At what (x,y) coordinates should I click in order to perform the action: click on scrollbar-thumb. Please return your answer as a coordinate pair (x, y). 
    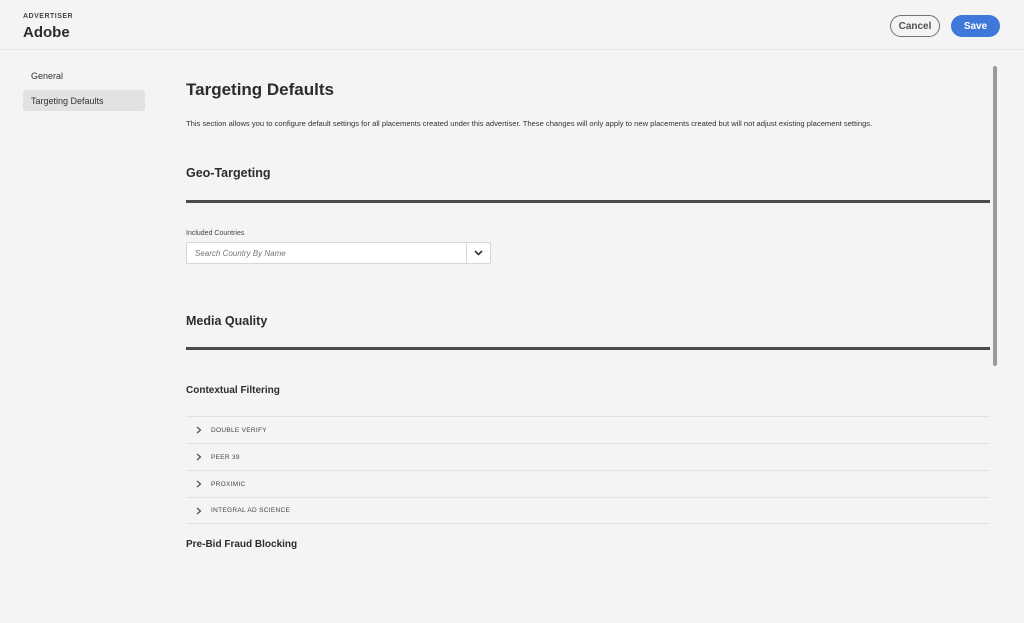
    Looking at the image, I should click on (995, 216).